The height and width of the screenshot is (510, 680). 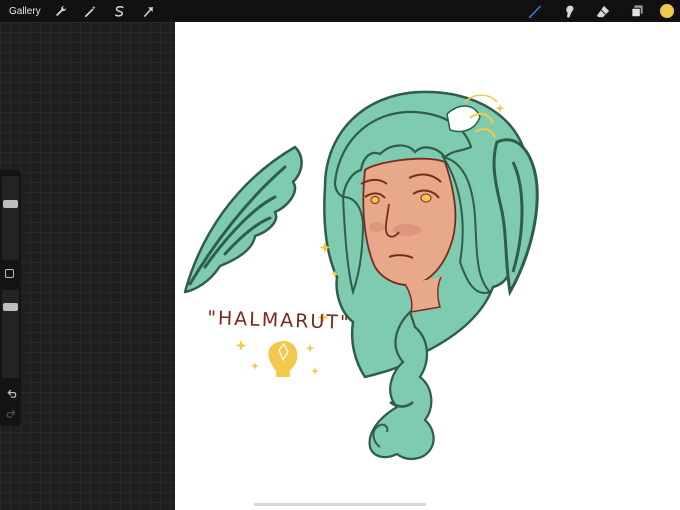 I want to click on sidebar, so click(x=10, y=298).